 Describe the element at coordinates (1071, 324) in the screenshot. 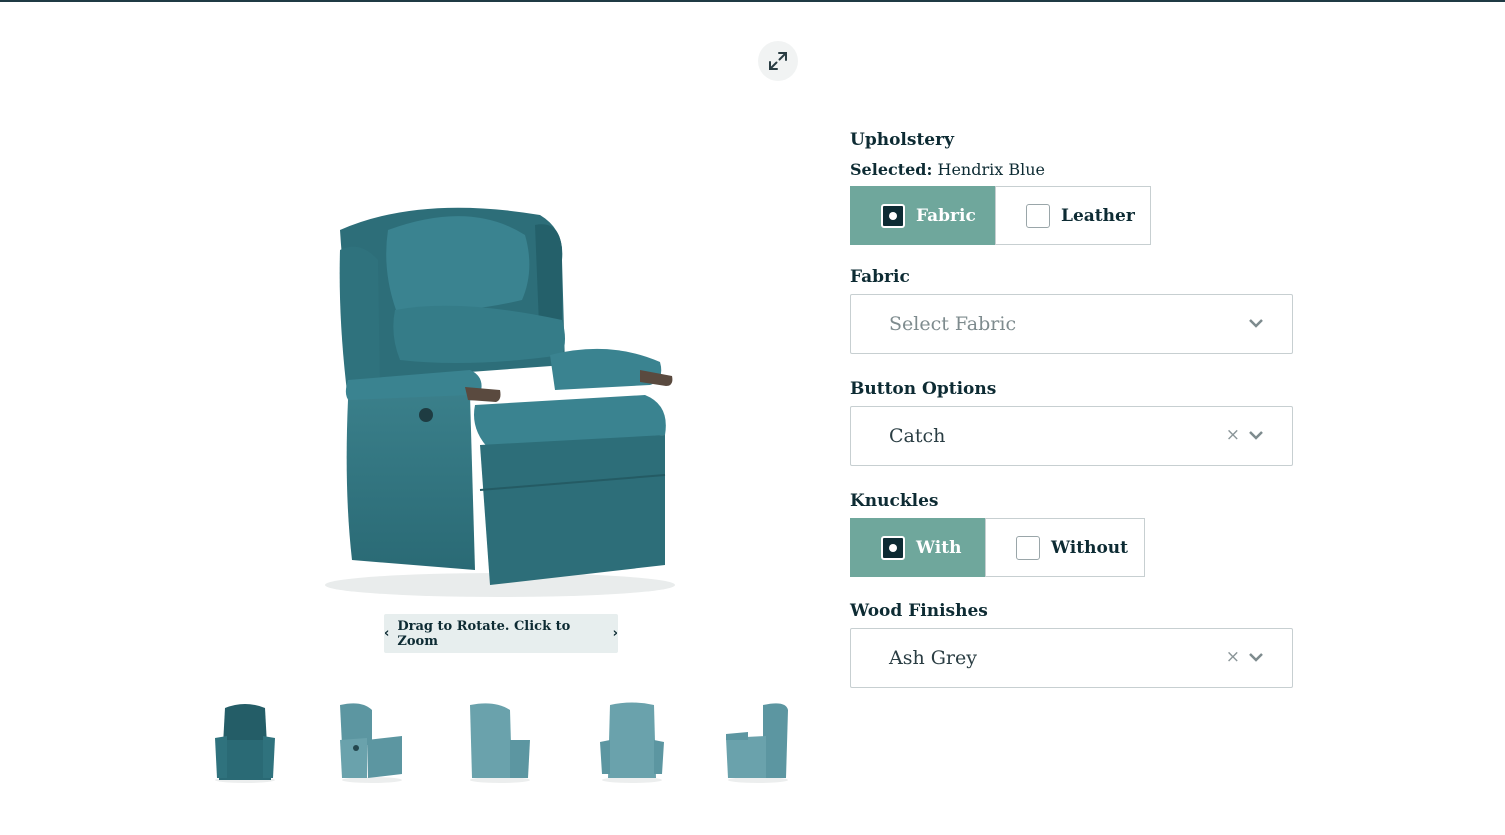

I see `fabric-select: Select Fabric` at that location.